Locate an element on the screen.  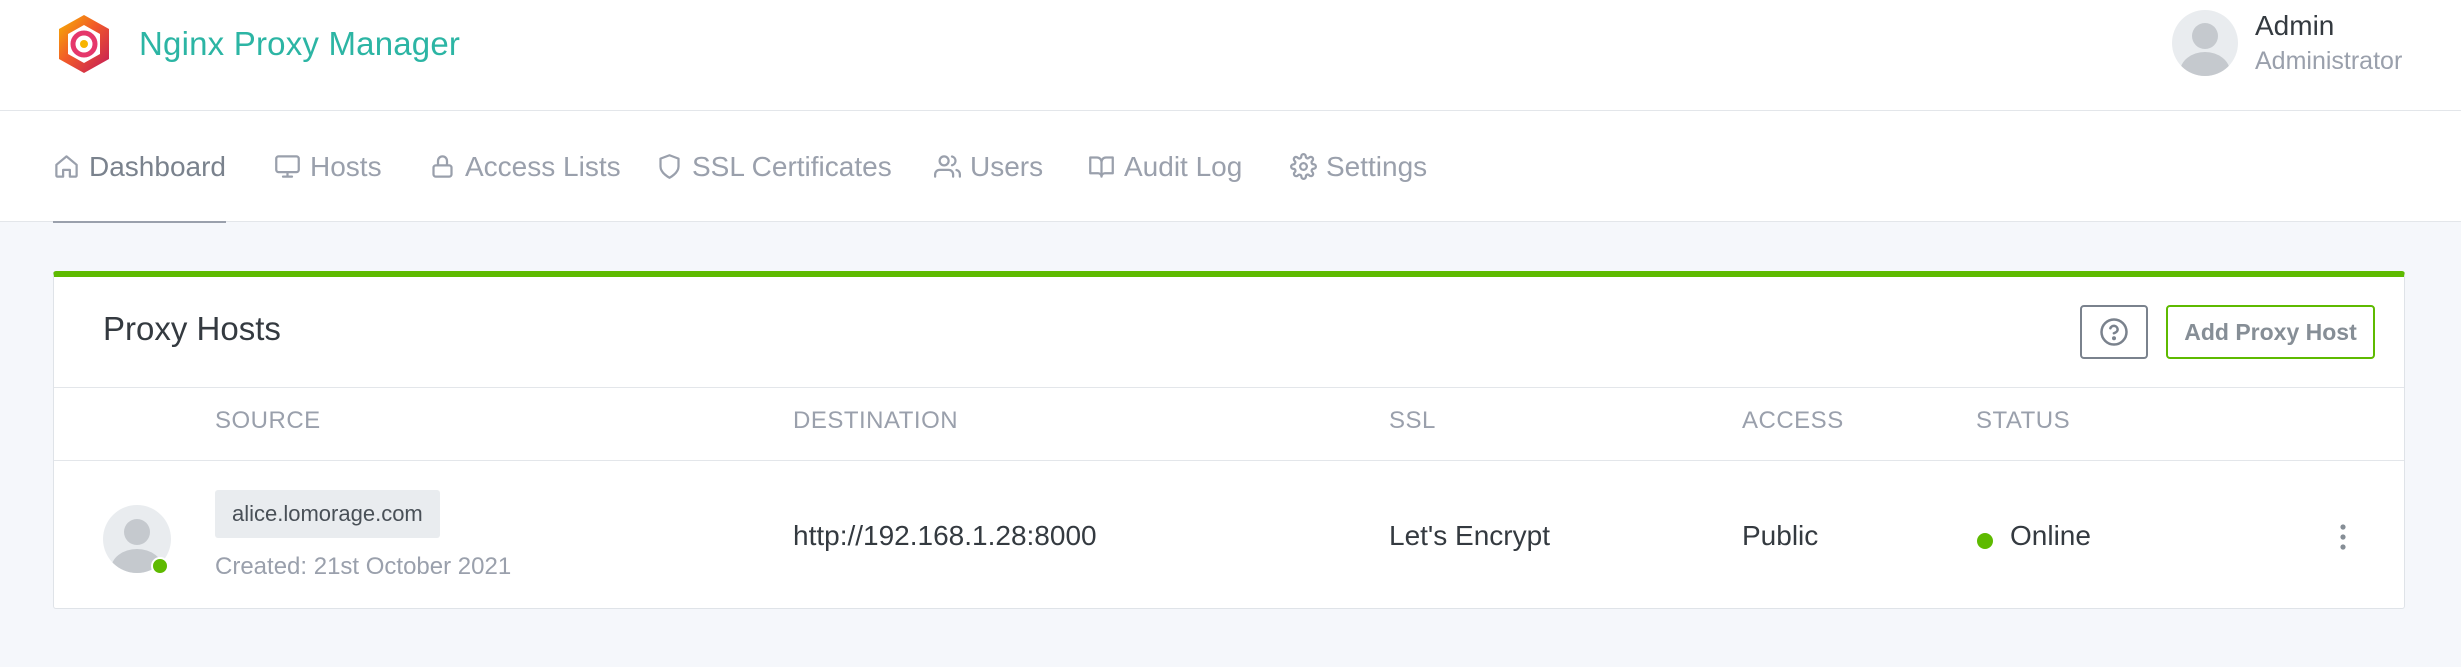
home-icon is located at coordinates (66, 166).